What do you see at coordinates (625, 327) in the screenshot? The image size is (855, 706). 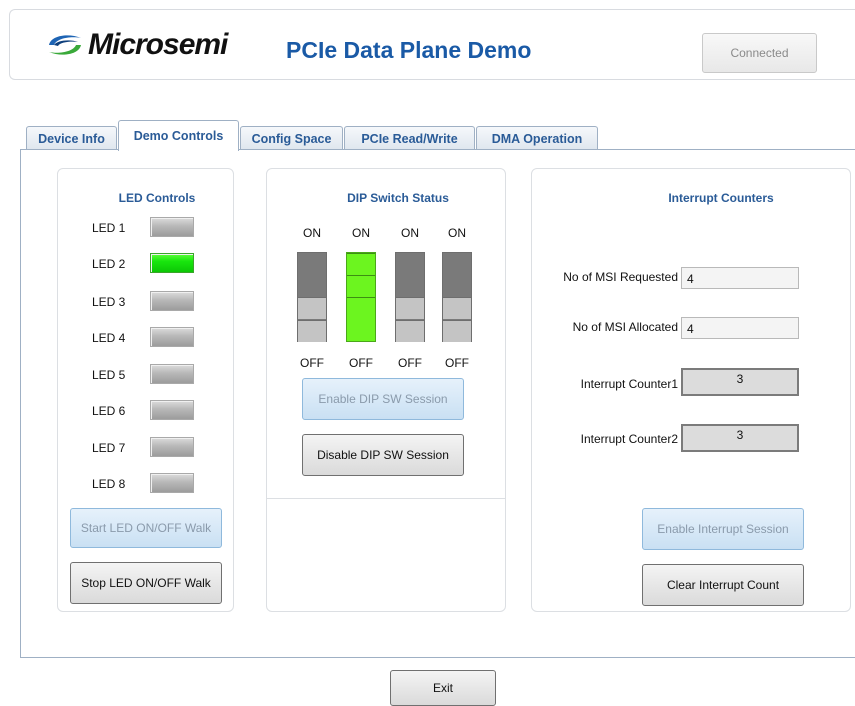 I see `msi-allocated-label: No of MSI Allocated` at bounding box center [625, 327].